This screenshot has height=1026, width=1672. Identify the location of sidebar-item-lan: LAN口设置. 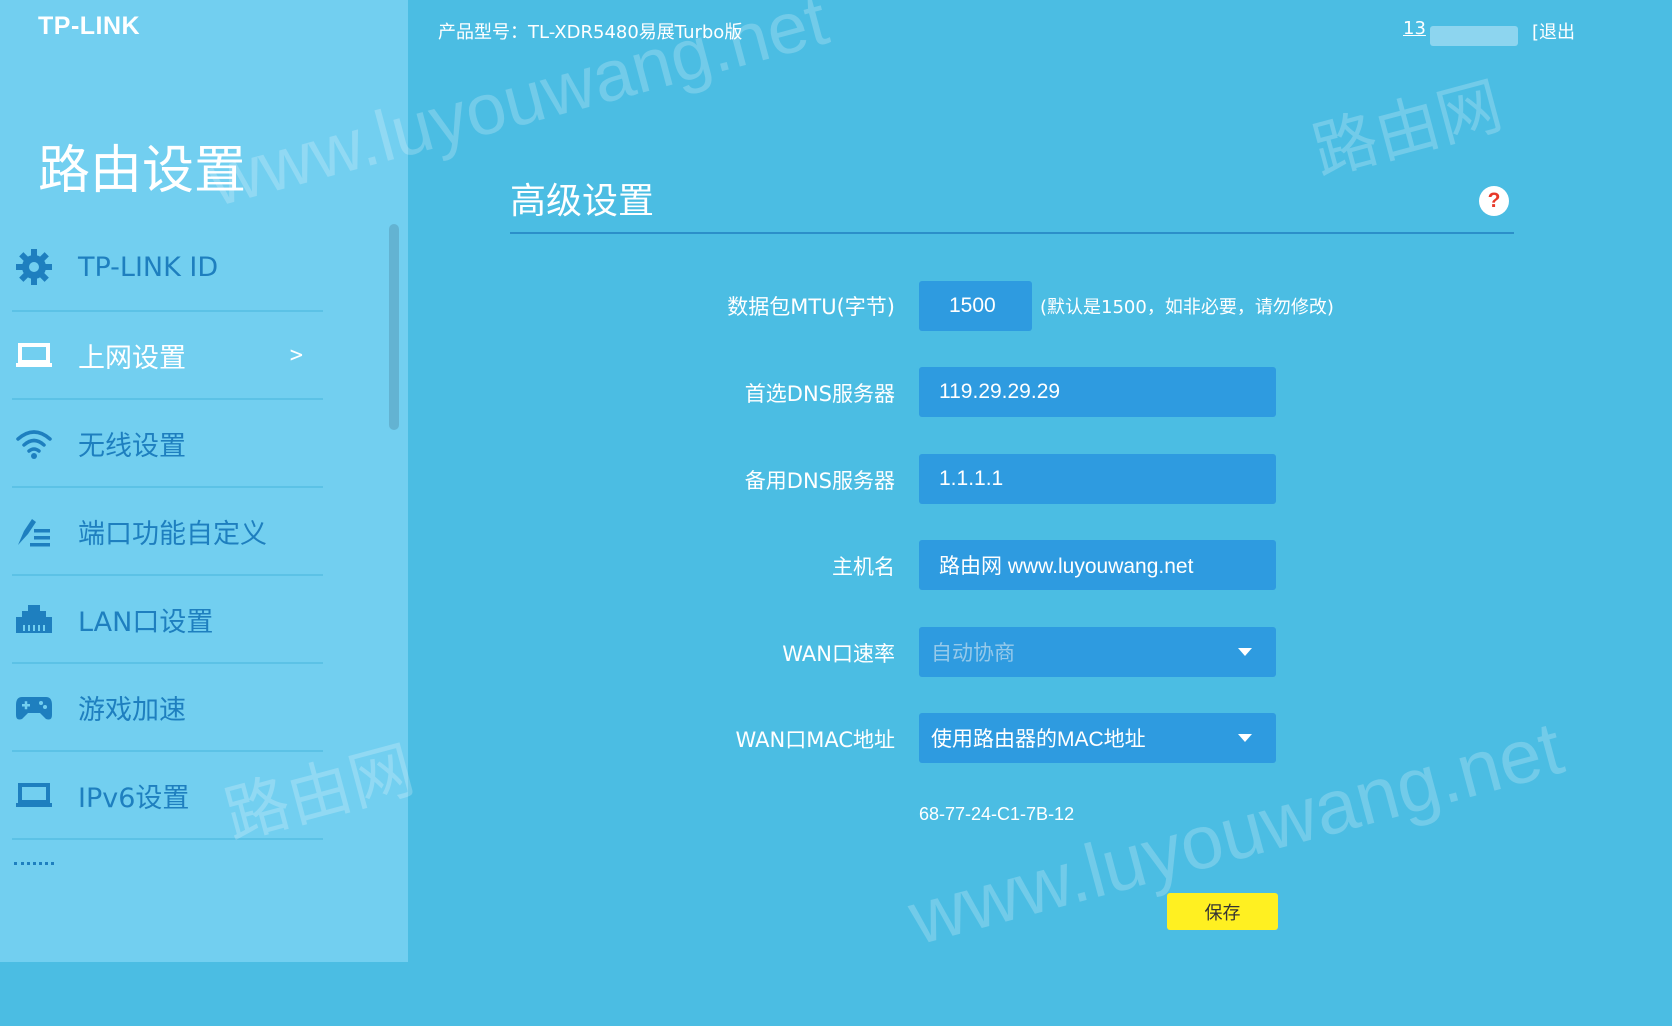
(167, 620).